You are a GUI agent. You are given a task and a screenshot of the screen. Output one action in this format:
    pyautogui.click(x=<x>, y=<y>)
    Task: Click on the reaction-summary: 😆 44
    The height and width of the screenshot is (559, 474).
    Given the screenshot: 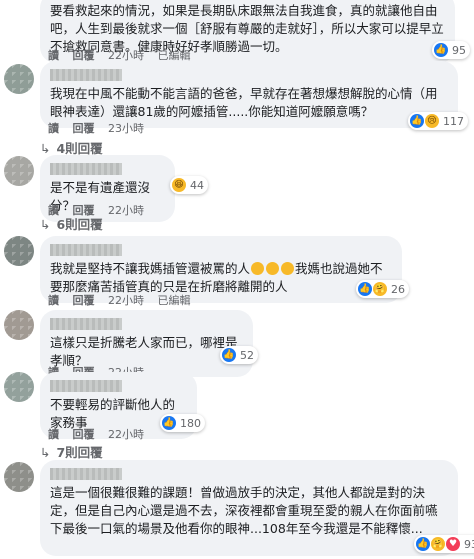 What is the action you would take?
    pyautogui.click(x=189, y=185)
    